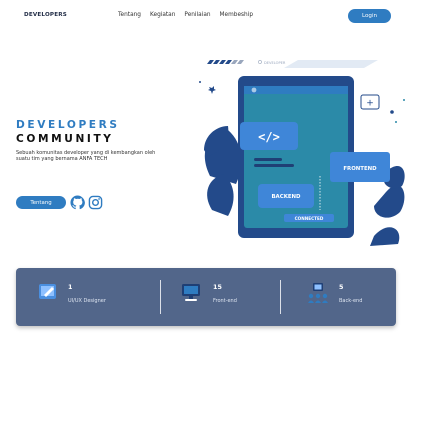 The height and width of the screenshot is (422, 422). What do you see at coordinates (217, 287) in the screenshot?
I see `stat-frontend-value: 15` at bounding box center [217, 287].